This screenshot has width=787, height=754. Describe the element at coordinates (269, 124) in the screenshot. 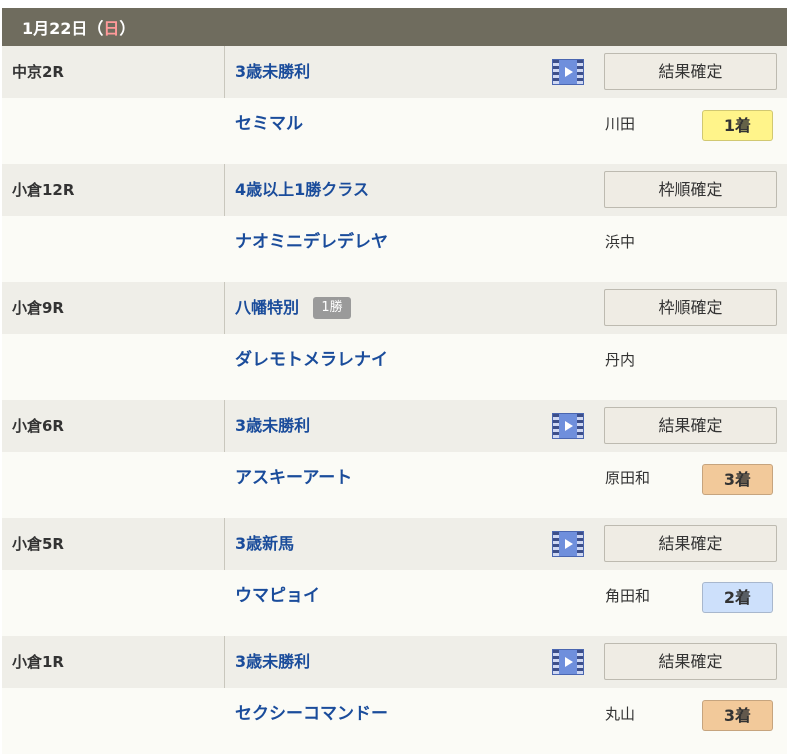

I see `horse-name-link: セミマル` at that location.